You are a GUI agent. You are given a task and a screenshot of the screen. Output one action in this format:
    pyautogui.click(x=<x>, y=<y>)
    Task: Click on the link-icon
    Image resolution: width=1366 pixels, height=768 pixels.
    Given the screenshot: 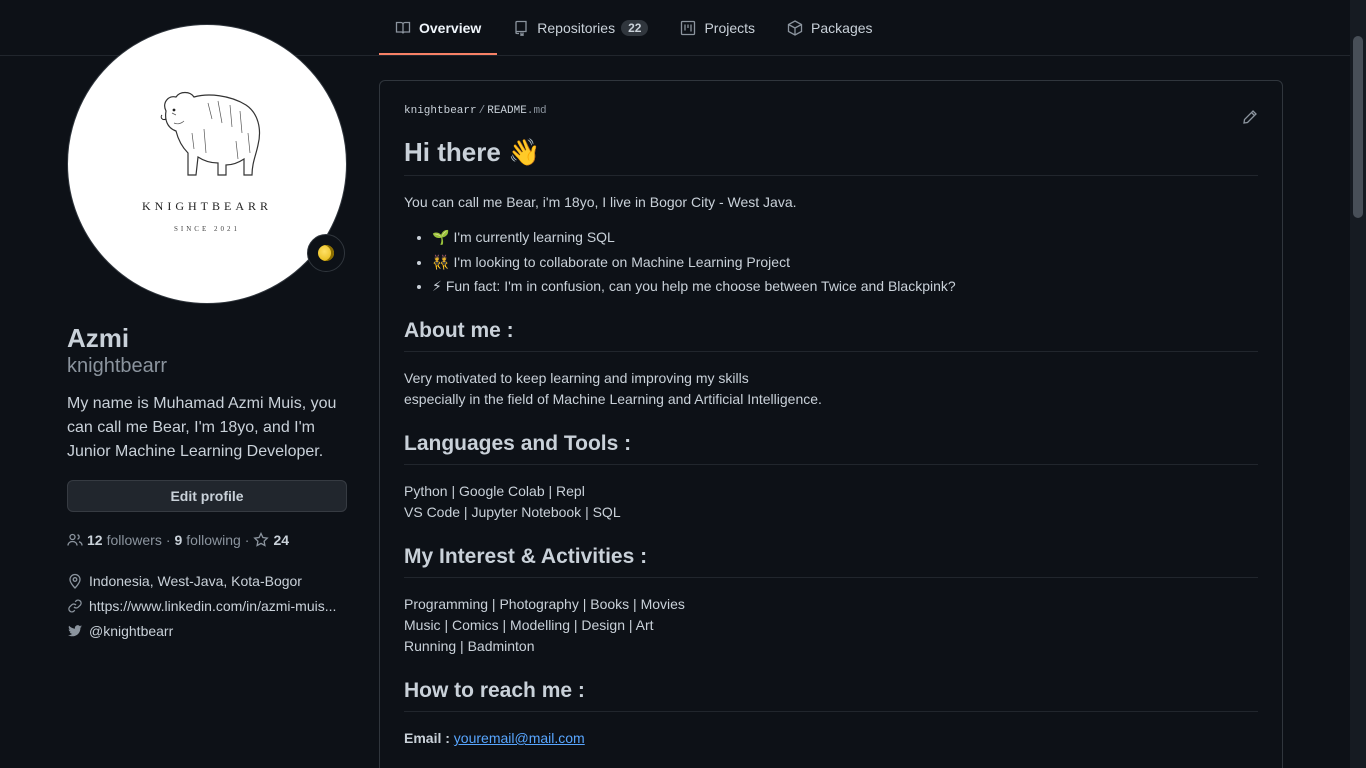 What is the action you would take?
    pyautogui.click(x=75, y=605)
    